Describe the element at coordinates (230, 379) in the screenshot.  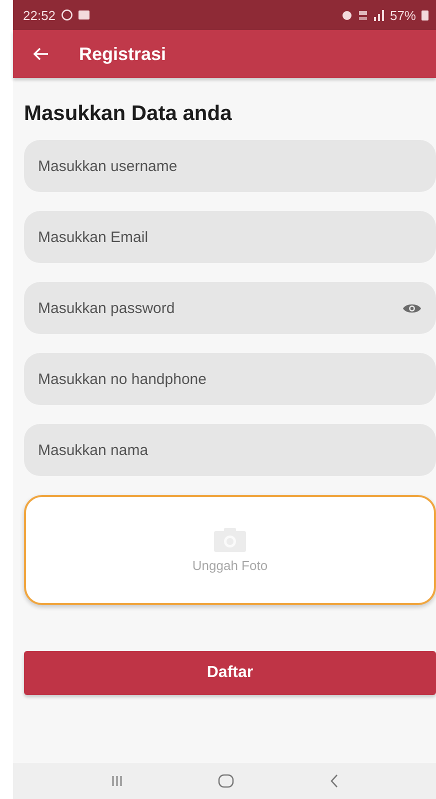
I see `input-field: Masukkan no handphone` at that location.